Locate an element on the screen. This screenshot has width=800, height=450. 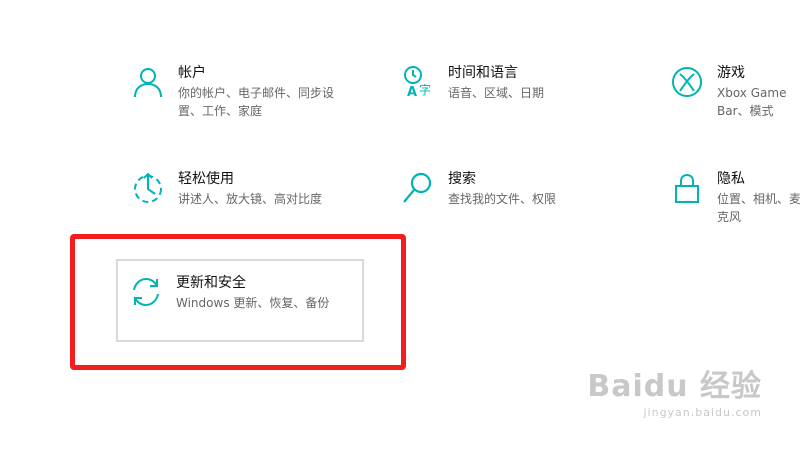
time-language-icon: A 字 is located at coordinates (418, 82).